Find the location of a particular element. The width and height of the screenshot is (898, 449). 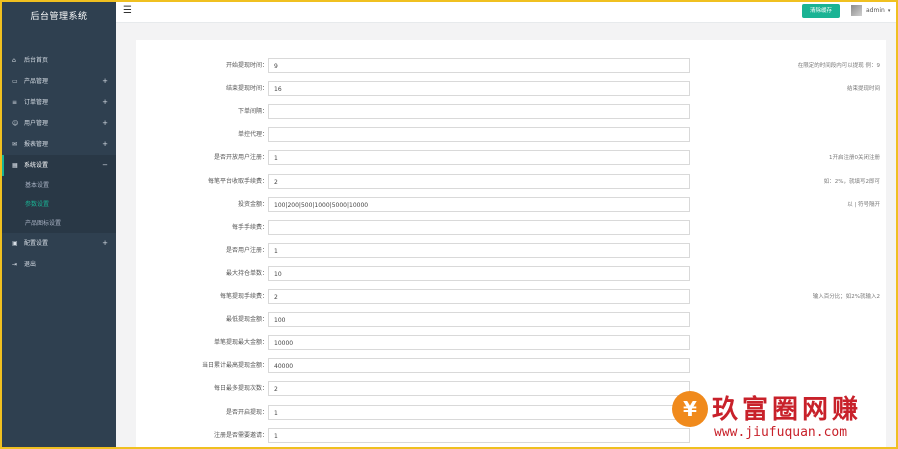

field-label: 是否用户注册： is located at coordinates (246, 250).